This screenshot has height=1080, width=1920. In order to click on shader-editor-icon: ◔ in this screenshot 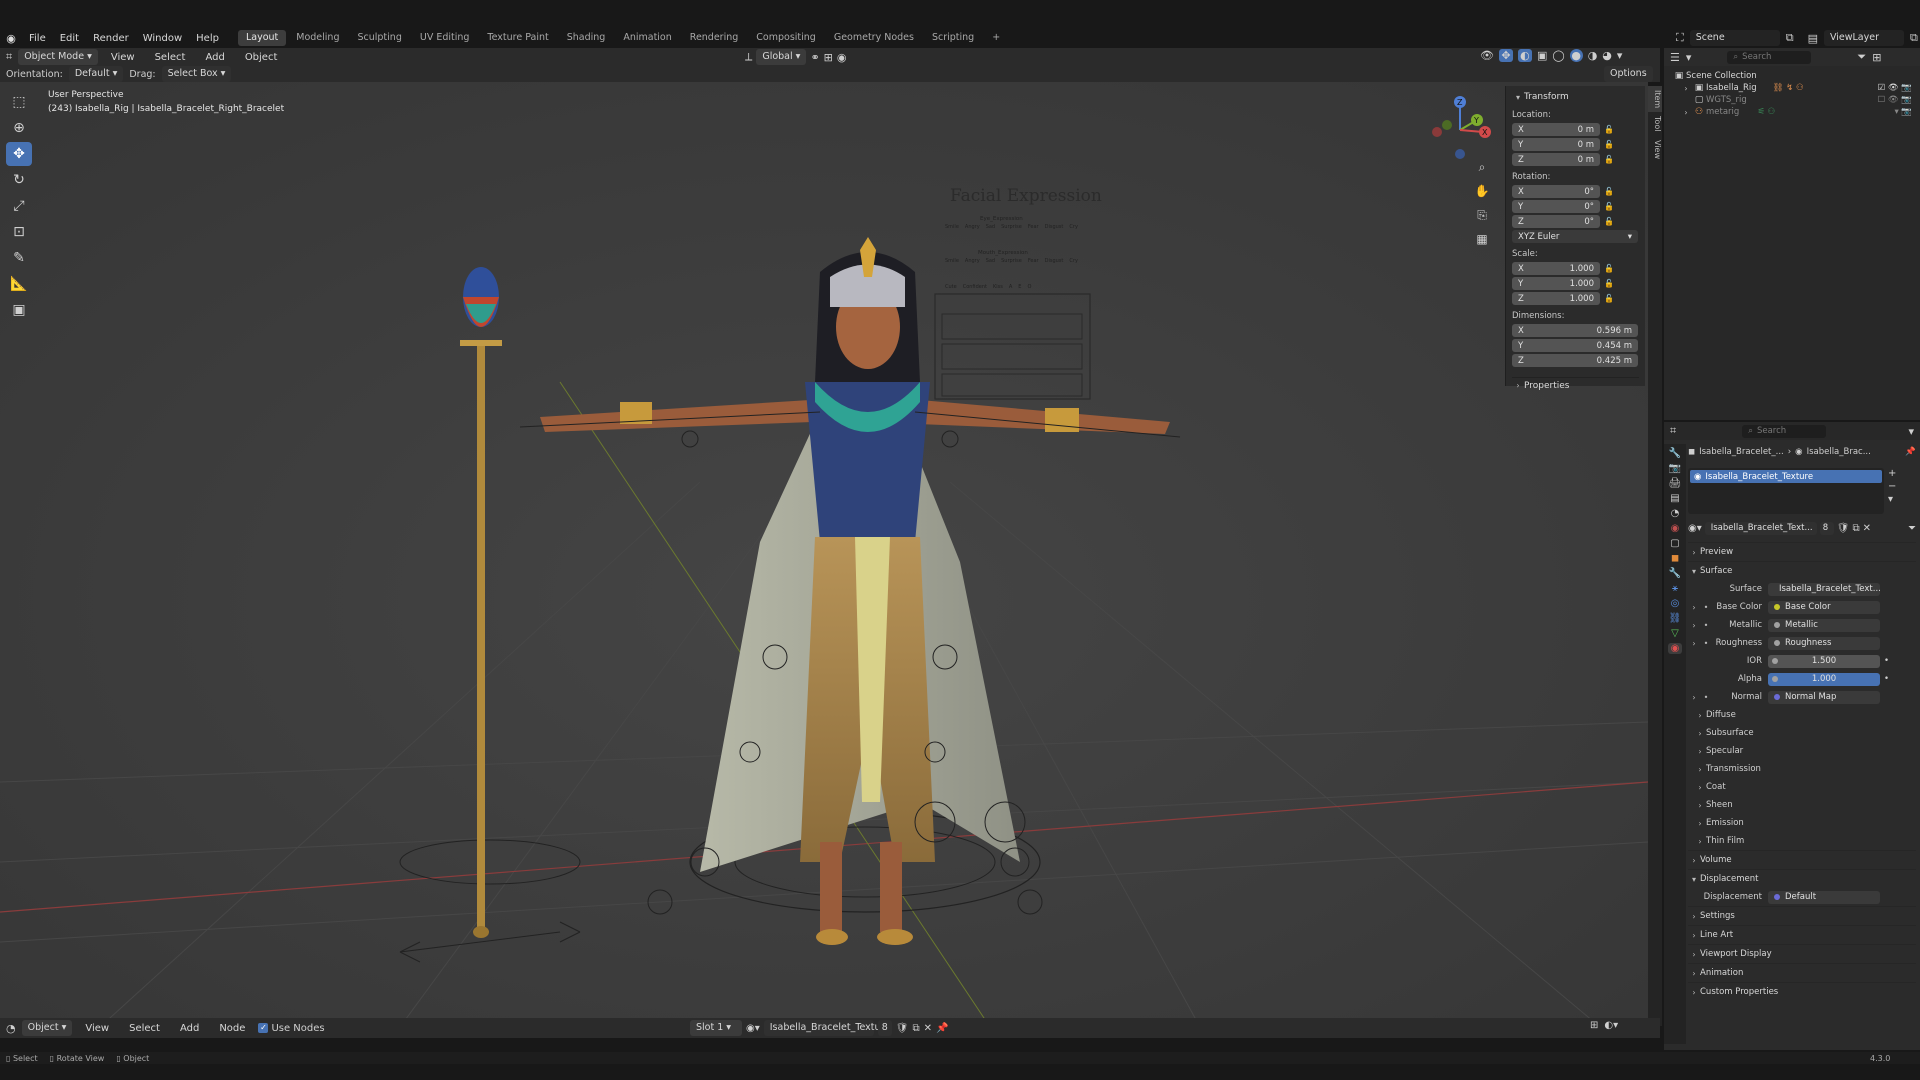, I will do `click(11, 1028)`.